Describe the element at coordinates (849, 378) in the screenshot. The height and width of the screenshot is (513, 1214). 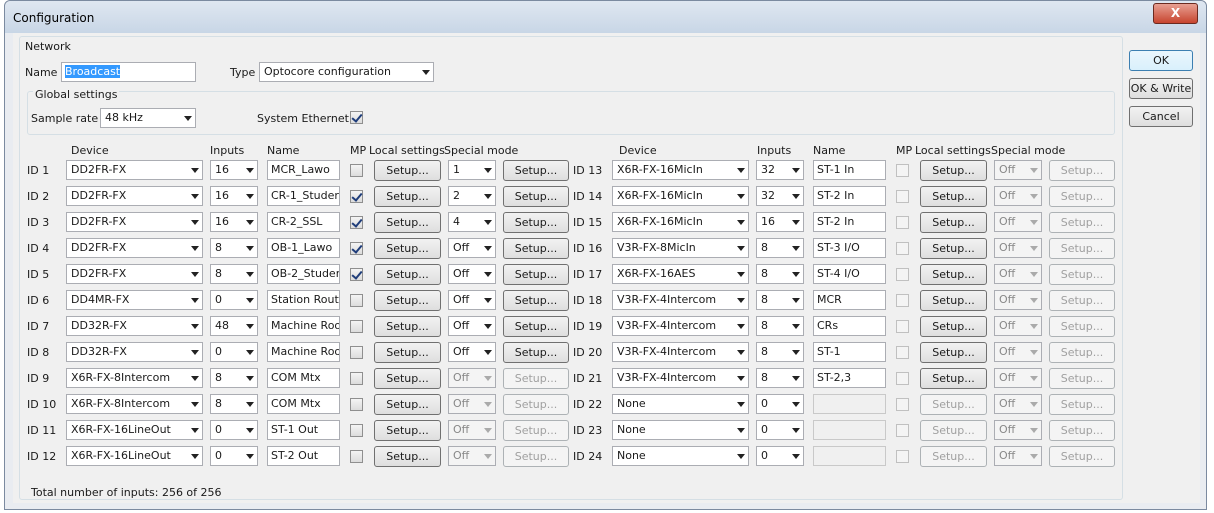
I see `device-name-field: ST-2,3` at that location.